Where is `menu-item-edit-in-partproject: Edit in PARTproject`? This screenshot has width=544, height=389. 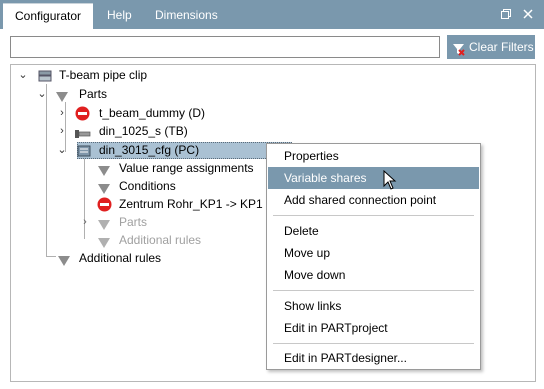 menu-item-edit-in-partproject: Edit in PARTproject is located at coordinates (373, 328).